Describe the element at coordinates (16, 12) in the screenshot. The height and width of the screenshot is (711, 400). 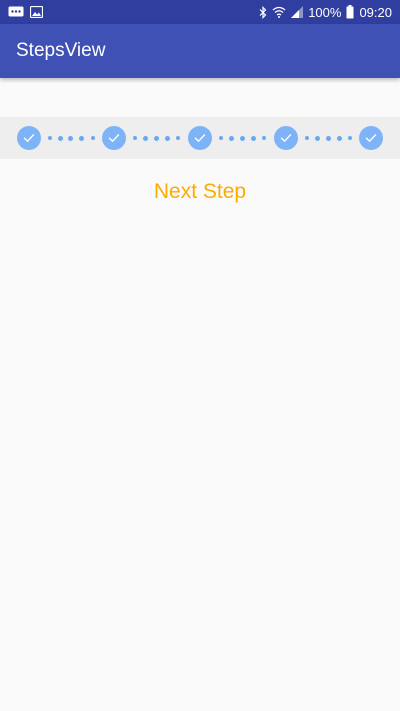
I see `message-icon` at that location.